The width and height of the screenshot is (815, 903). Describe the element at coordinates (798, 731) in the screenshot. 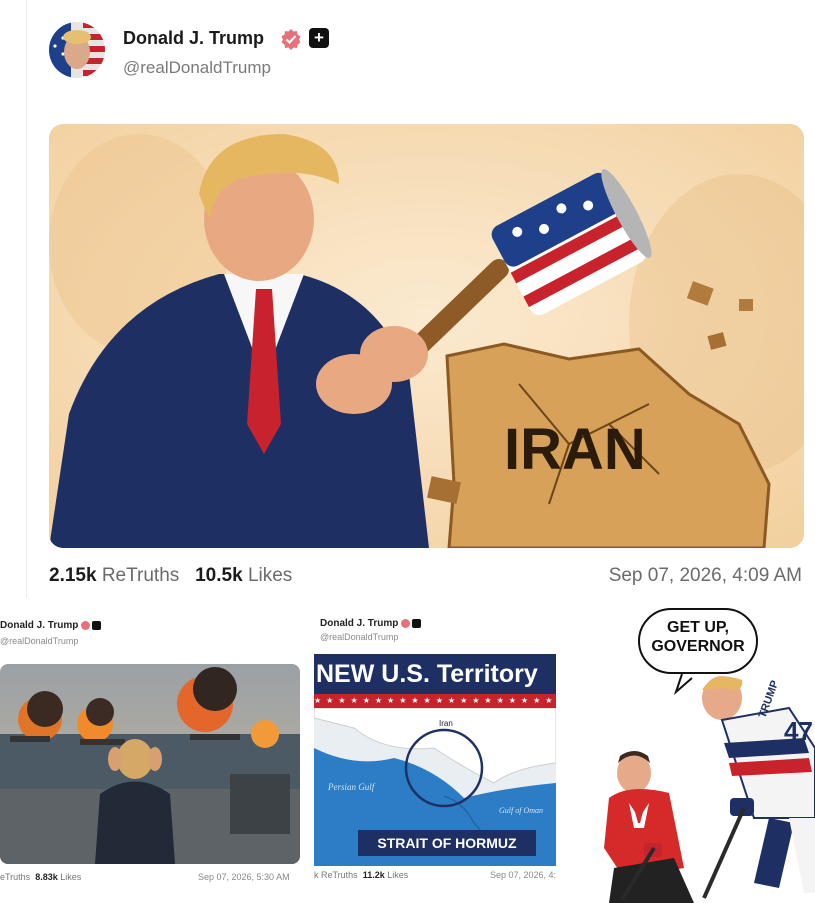

I see `jersey-number: 47` at that location.